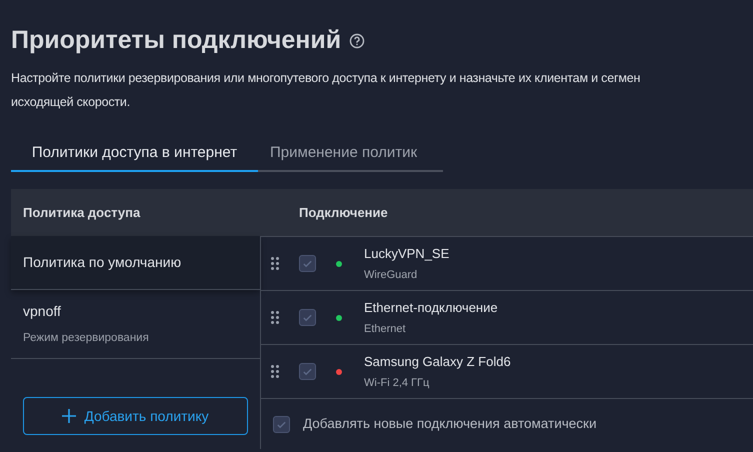 Image resolution: width=753 pixels, height=452 pixels. I want to click on connection-type: WireGuard, so click(391, 275).